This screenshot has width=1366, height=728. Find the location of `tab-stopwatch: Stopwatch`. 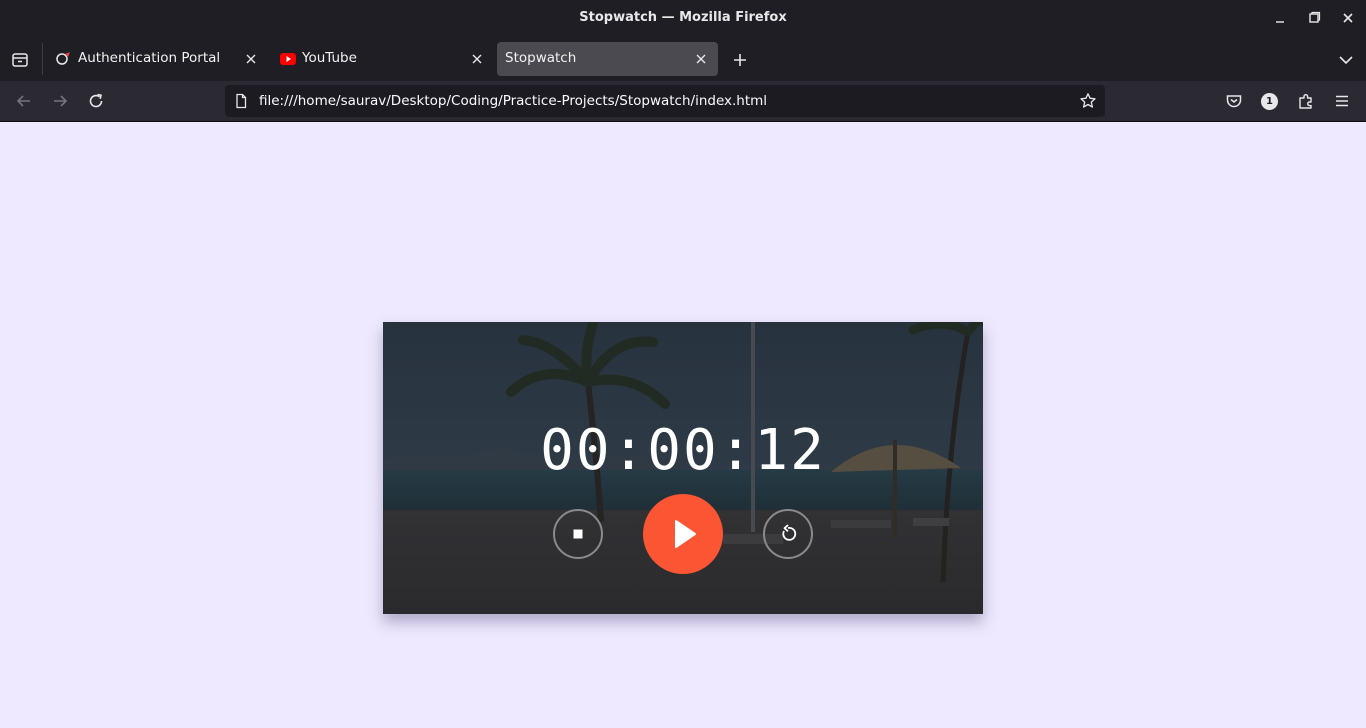

tab-stopwatch: Stopwatch is located at coordinates (607, 59).